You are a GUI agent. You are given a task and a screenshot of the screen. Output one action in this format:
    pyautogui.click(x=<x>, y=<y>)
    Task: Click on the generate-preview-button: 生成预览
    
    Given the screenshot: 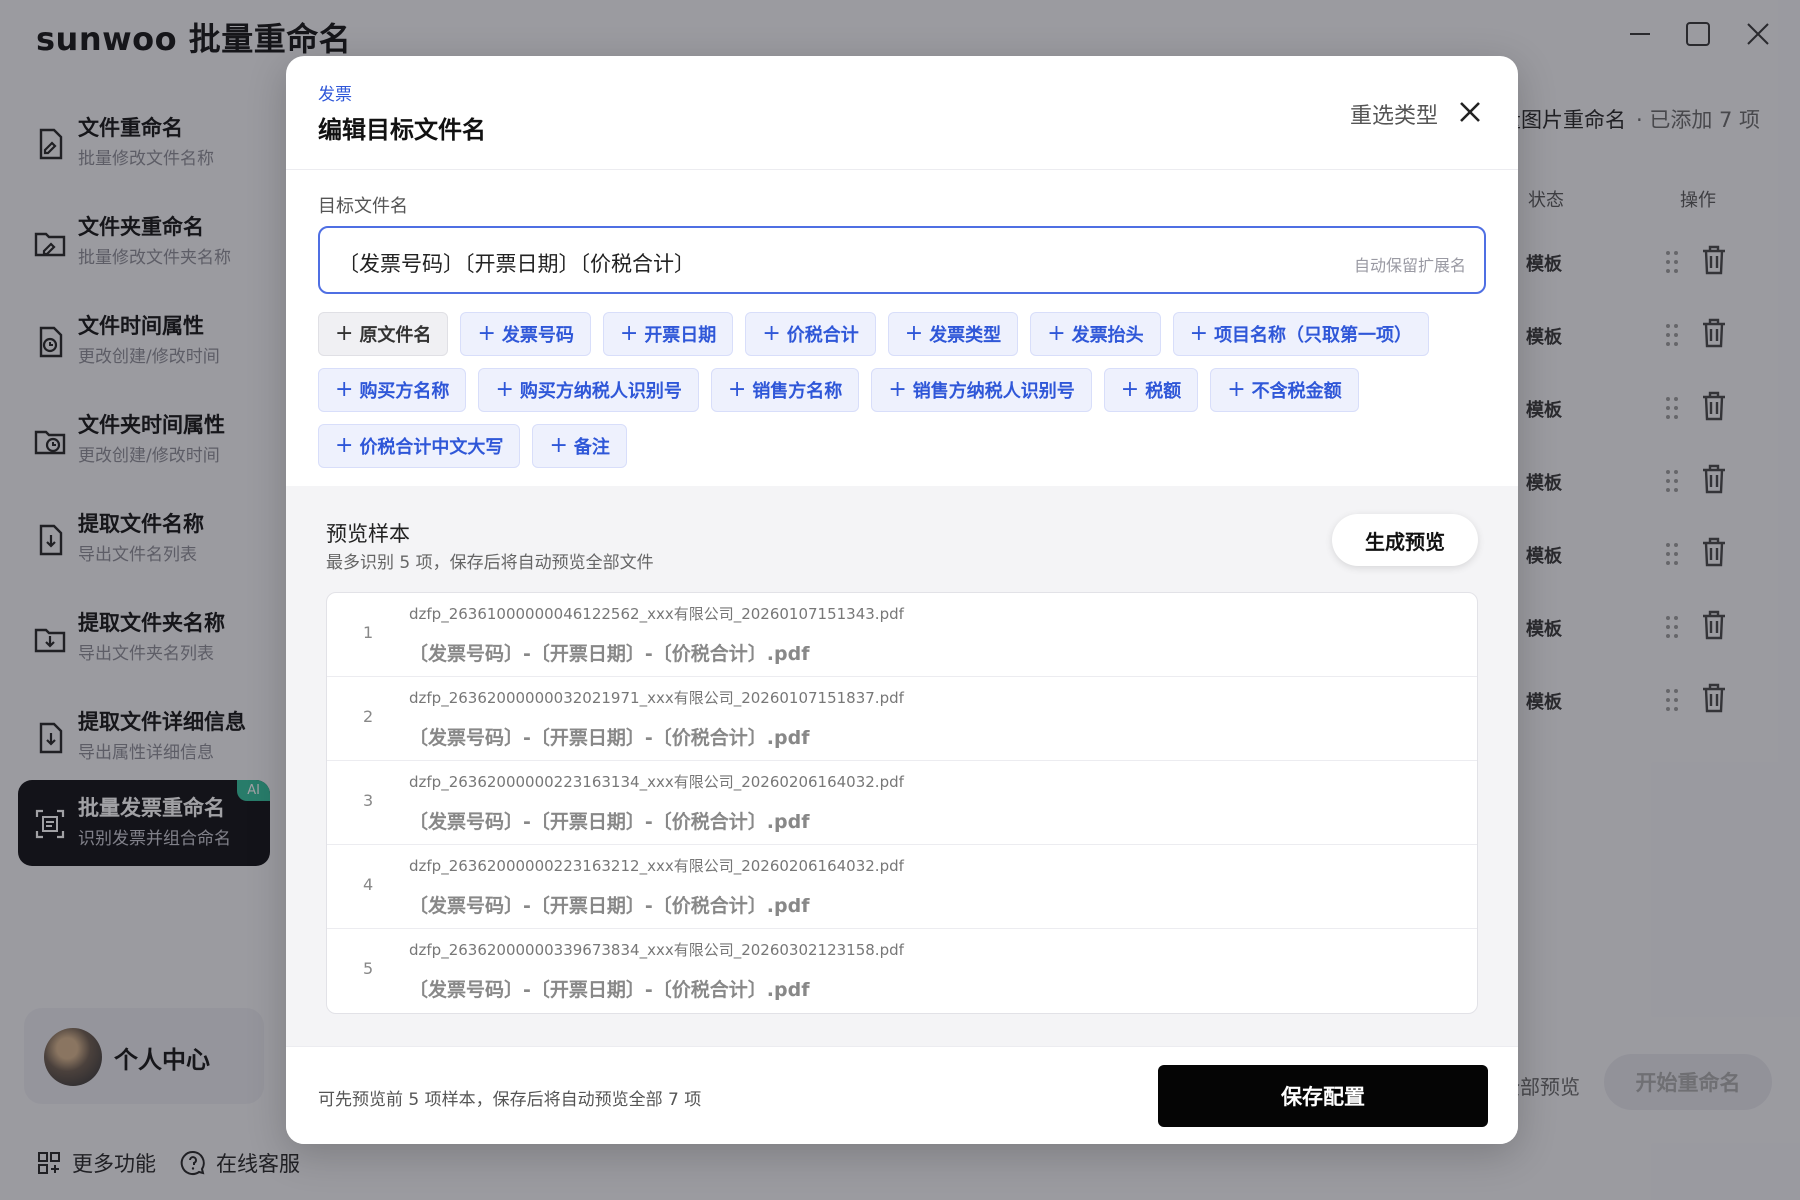 What is the action you would take?
    pyautogui.click(x=1405, y=540)
    